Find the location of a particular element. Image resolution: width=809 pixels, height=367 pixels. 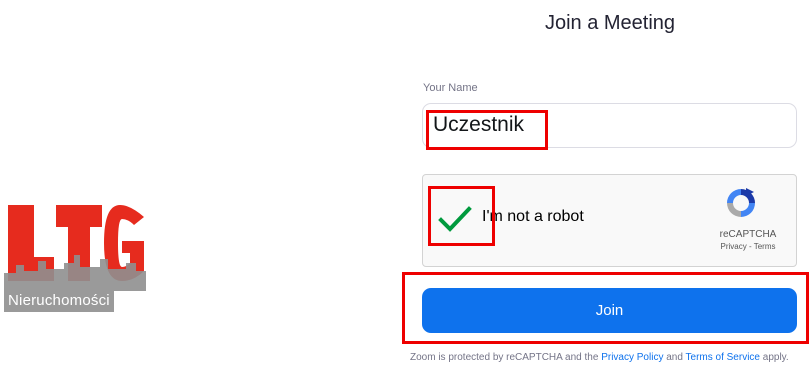

ltg-logo-graphic is located at coordinates (75, 248).